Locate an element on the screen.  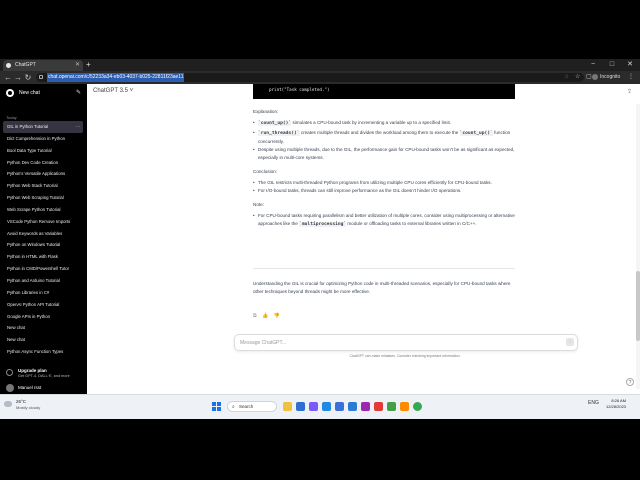
minimize-button: − is located at coordinates (593, 65).